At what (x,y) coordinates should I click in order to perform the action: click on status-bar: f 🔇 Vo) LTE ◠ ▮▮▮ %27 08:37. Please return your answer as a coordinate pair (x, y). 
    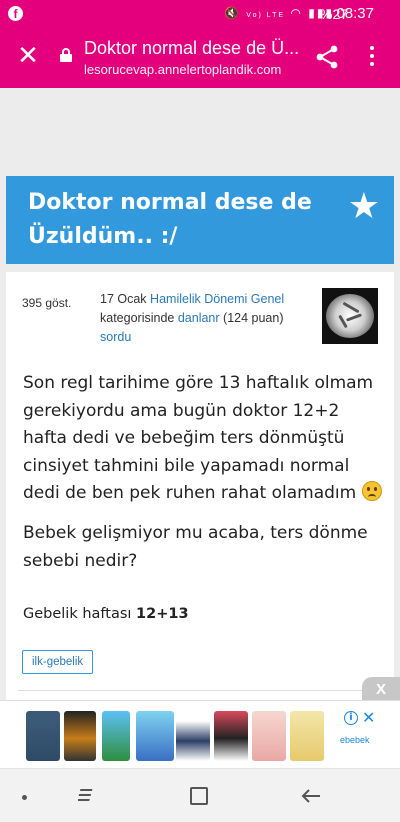
    Looking at the image, I should click on (200, 14).